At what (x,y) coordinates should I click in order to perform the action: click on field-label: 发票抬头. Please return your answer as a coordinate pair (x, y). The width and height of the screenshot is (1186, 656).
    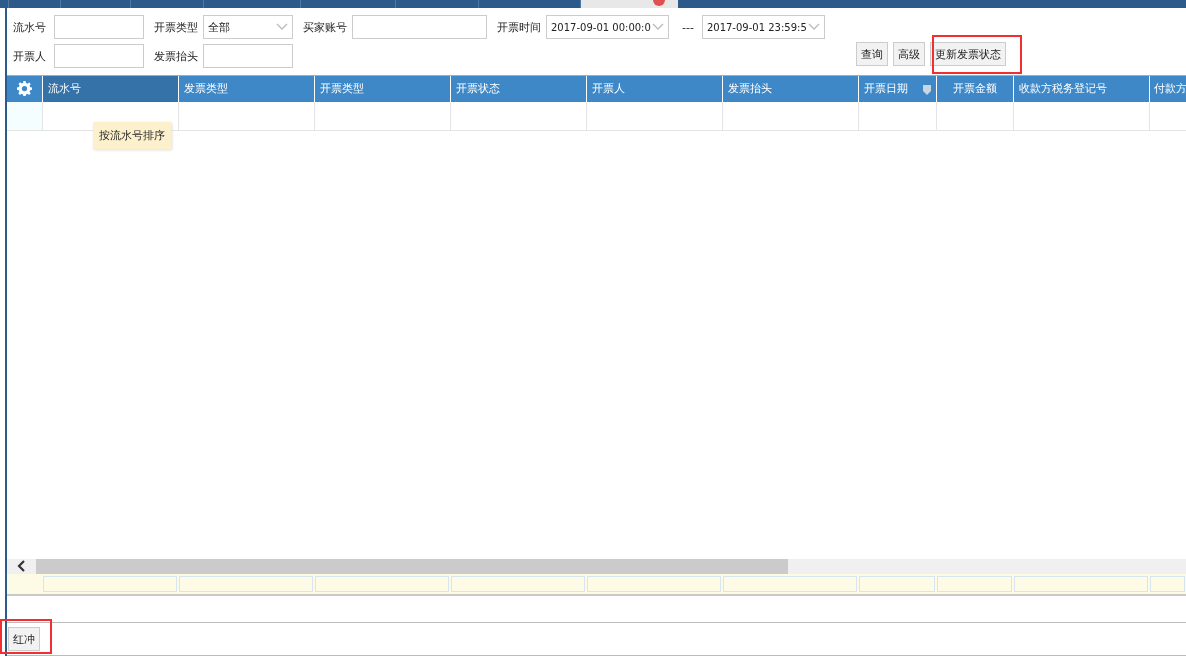
    Looking at the image, I should click on (176, 56).